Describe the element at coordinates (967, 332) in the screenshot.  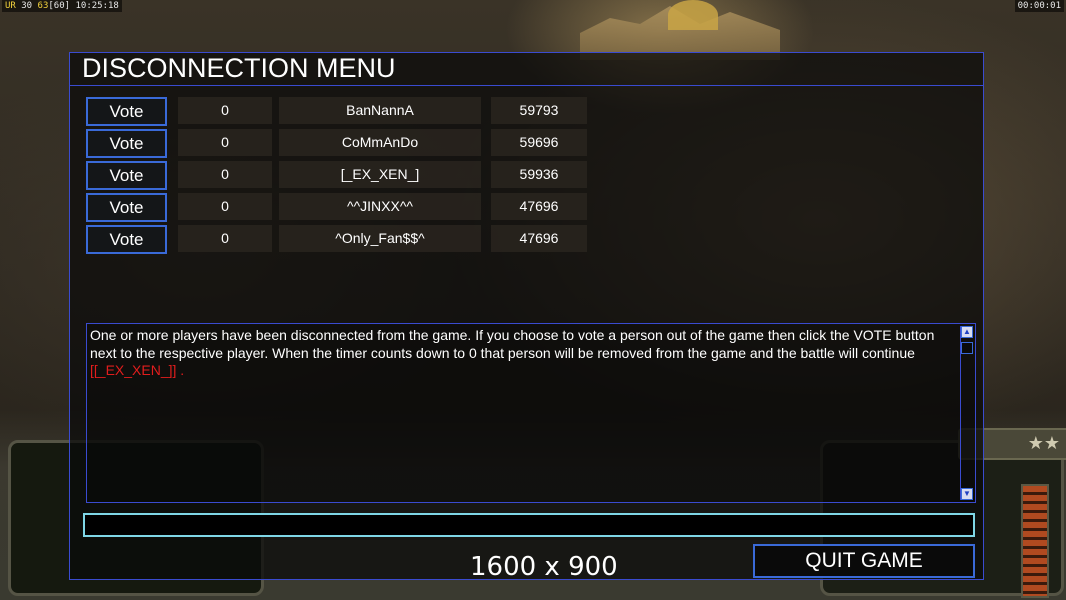
I see `scroll-up-icon: ▲` at that location.